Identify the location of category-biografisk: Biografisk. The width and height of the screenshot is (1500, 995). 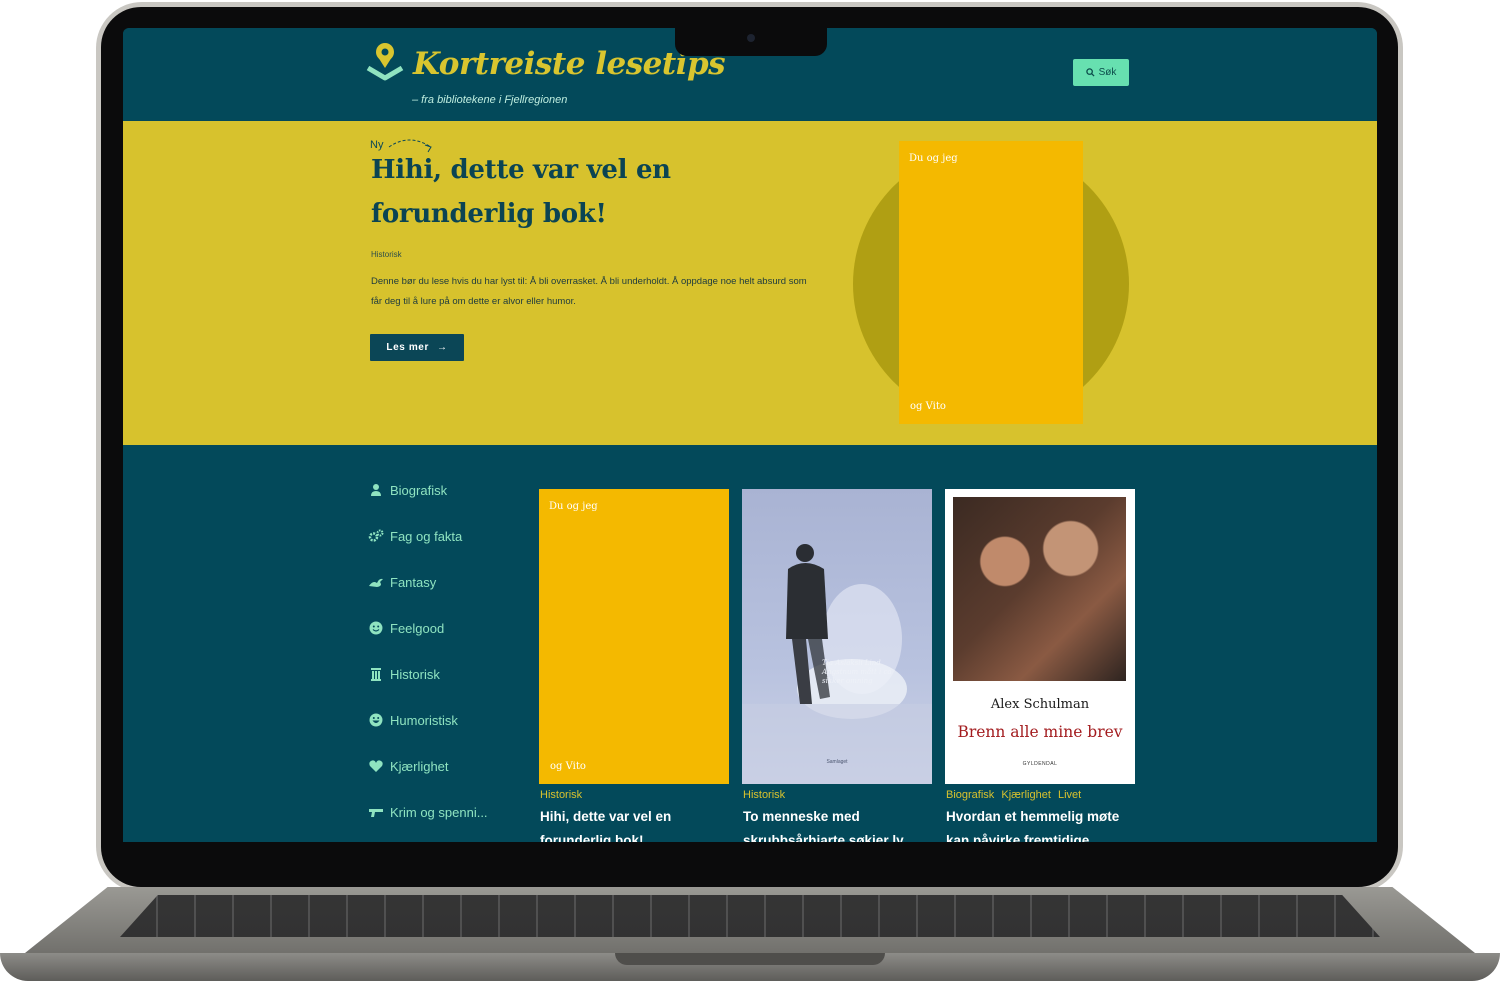
(407, 490).